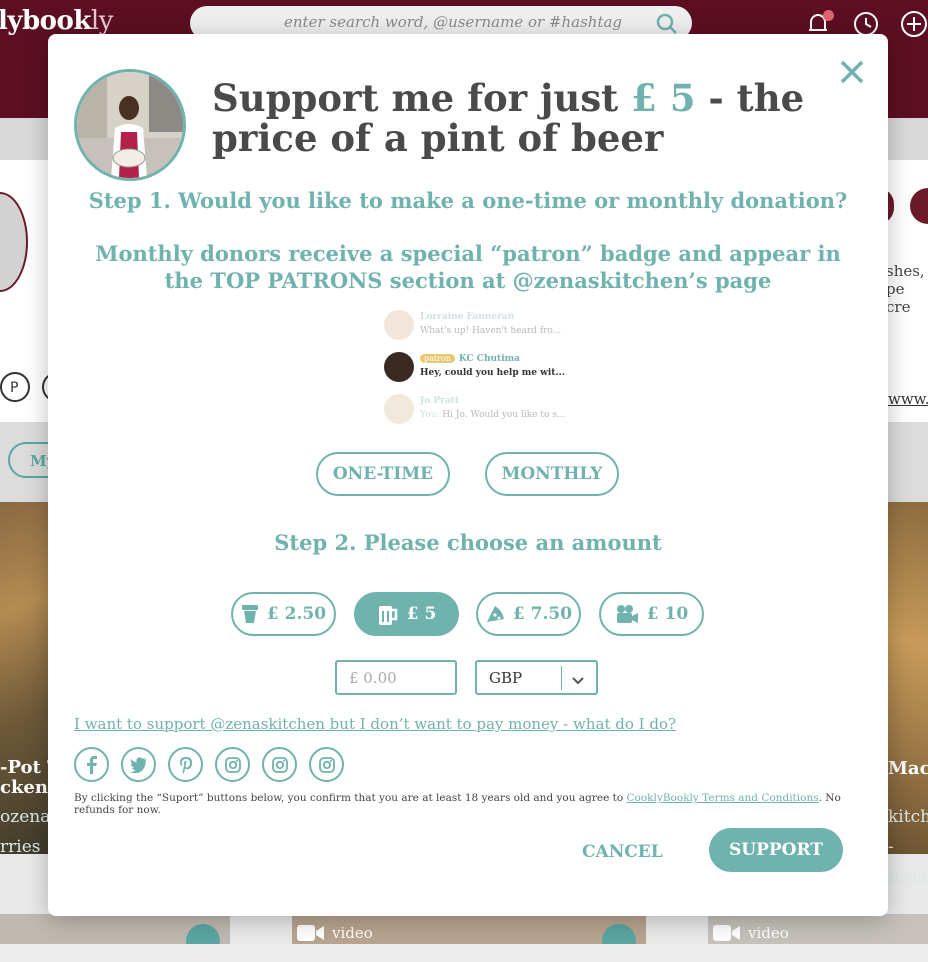 The height and width of the screenshot is (962, 928). I want to click on amount-button-10: £ 10, so click(651, 614).